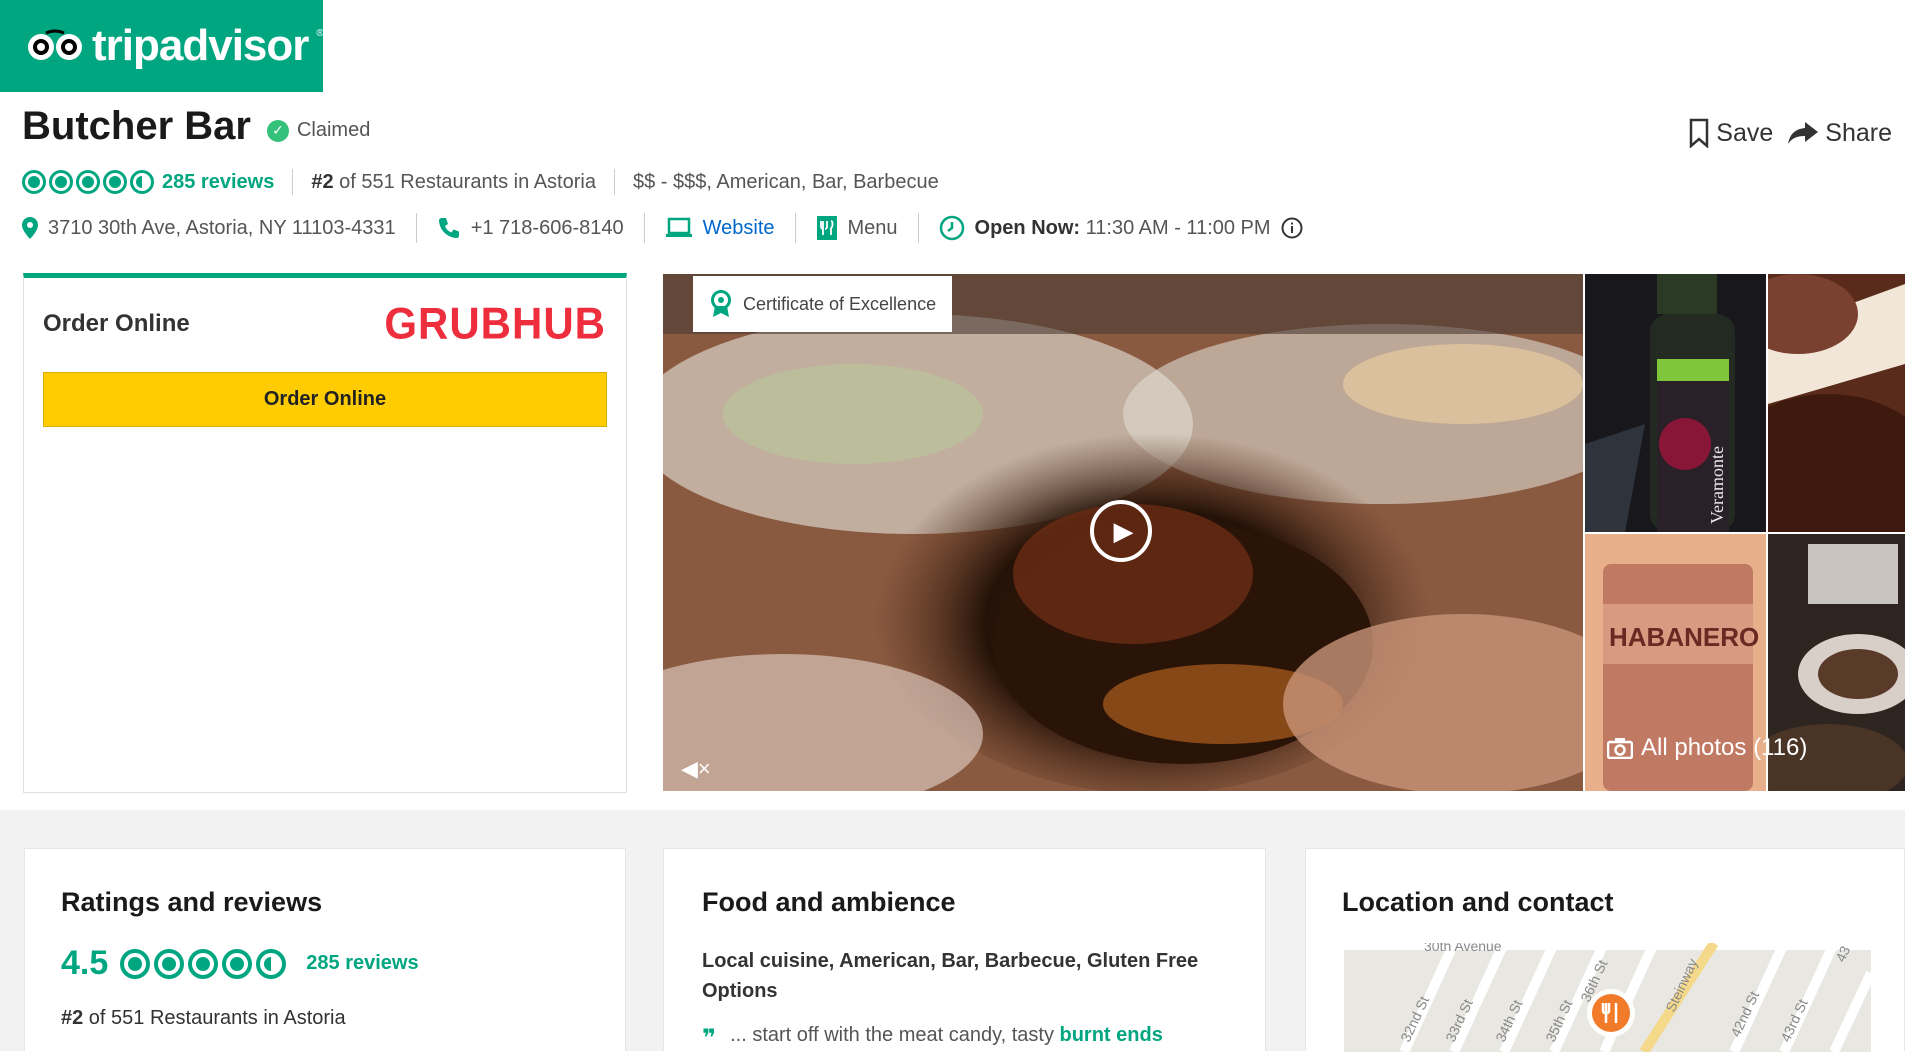 The image size is (1905, 1053). I want to click on play-icon: ▶, so click(1123, 530).